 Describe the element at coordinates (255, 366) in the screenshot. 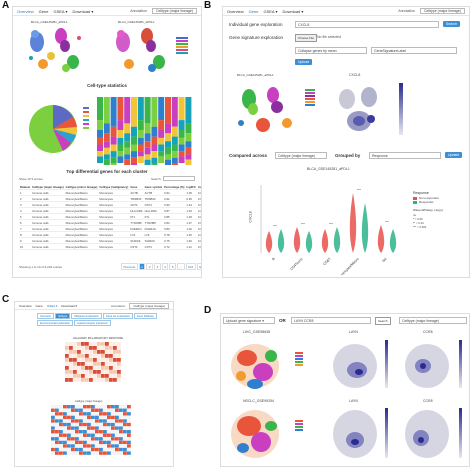

I see `d-umap-row1-celltype` at that location.